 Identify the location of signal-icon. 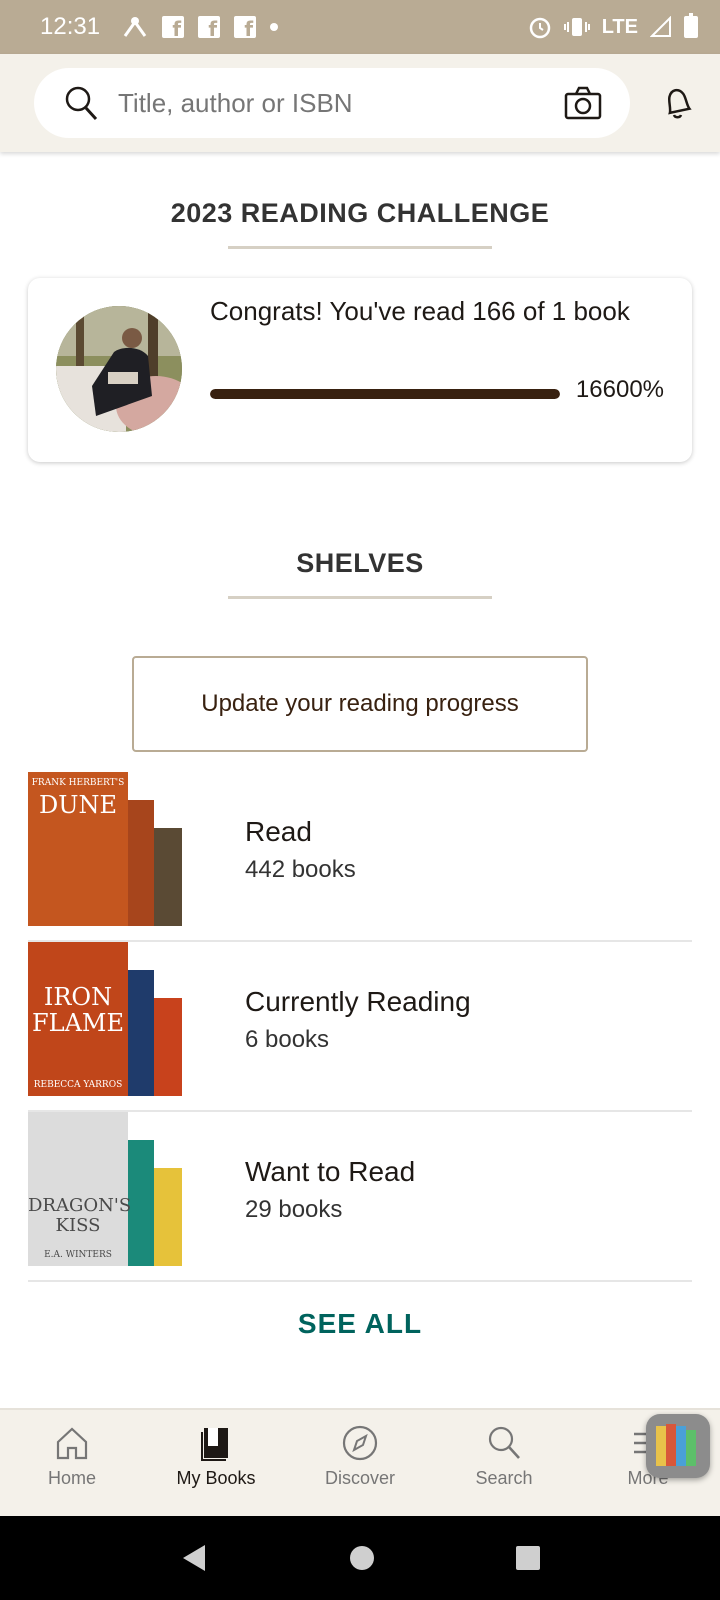
(660, 26).